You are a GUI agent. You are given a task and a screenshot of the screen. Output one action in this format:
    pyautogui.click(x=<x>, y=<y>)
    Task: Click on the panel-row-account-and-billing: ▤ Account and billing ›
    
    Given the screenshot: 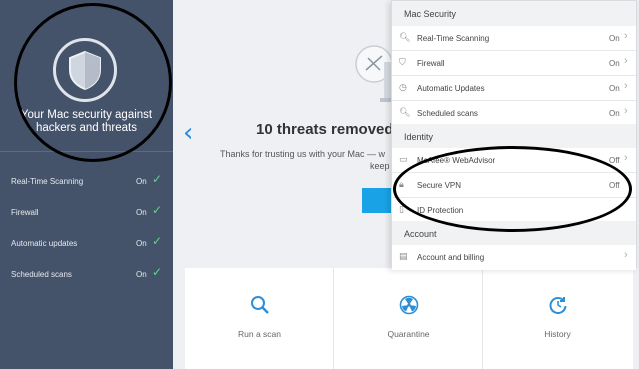 What is the action you would take?
    pyautogui.click(x=514, y=257)
    